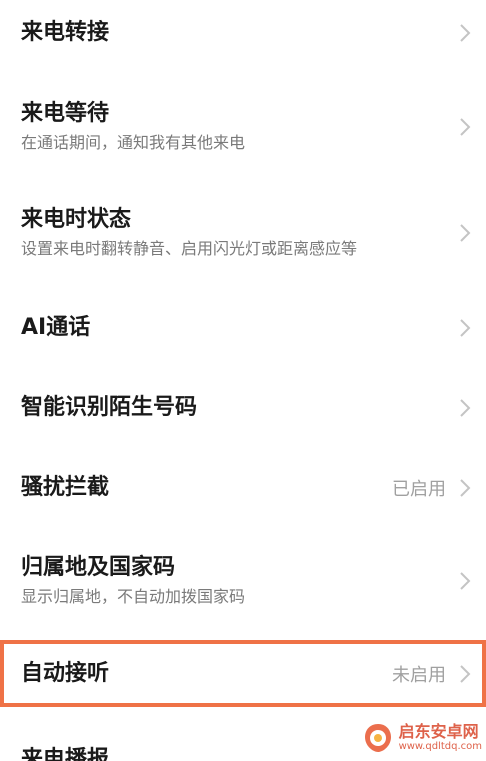 This screenshot has width=486, height=761. I want to click on setting-subtitle: 显示归属地，不自动加拨国家码, so click(133, 596).